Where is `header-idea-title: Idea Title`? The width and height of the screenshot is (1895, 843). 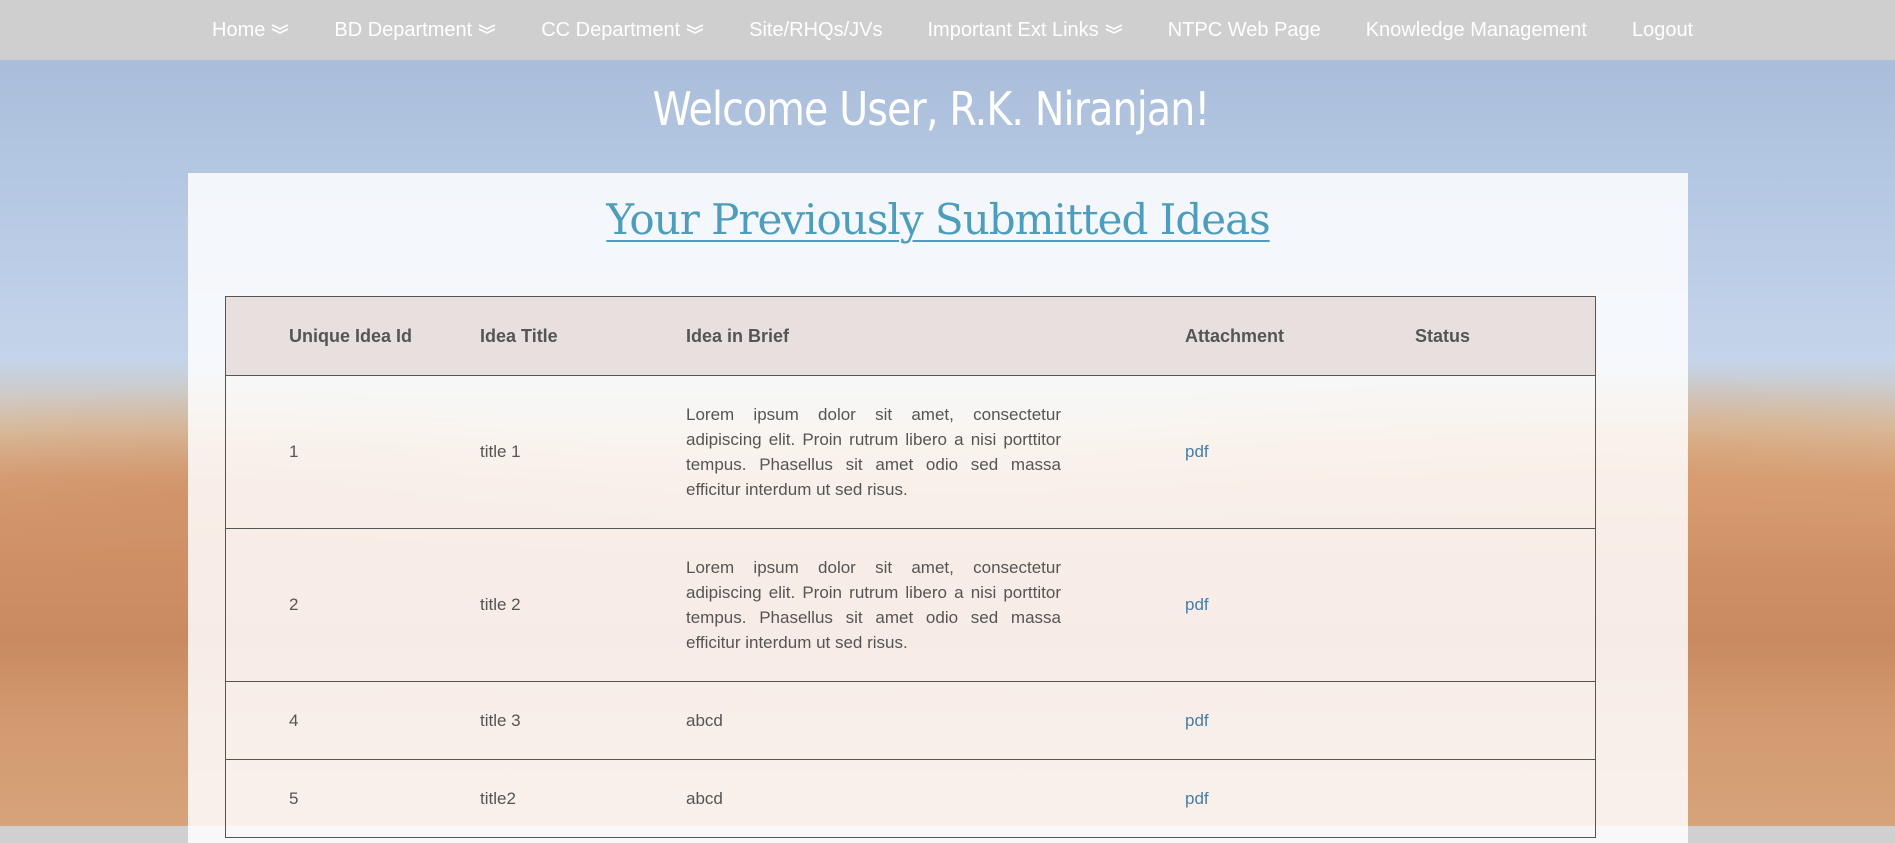 header-idea-title: Idea Title is located at coordinates (583, 336).